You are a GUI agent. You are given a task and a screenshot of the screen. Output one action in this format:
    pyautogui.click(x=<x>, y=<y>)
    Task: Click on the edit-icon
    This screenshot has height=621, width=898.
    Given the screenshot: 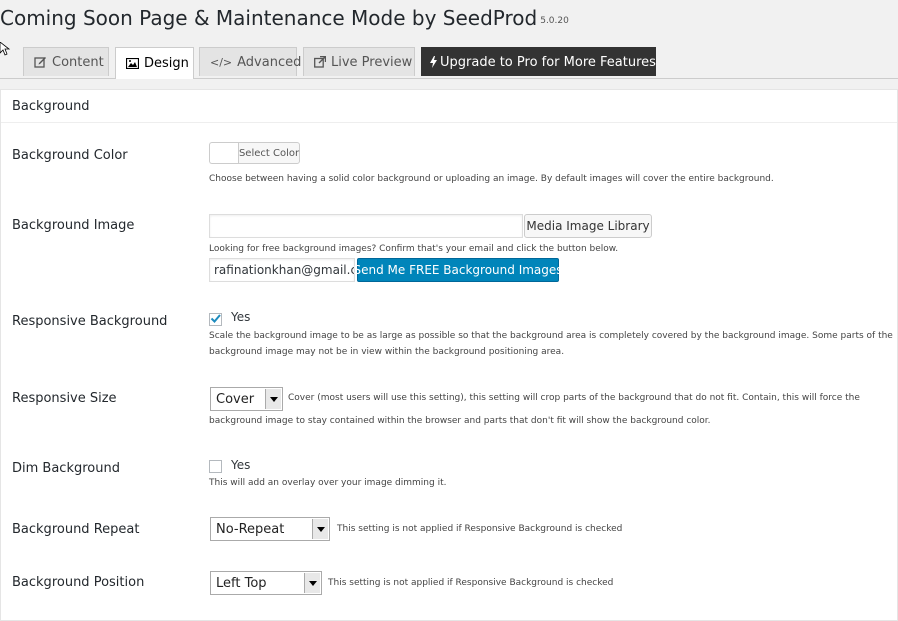 What is the action you would take?
    pyautogui.click(x=40, y=62)
    